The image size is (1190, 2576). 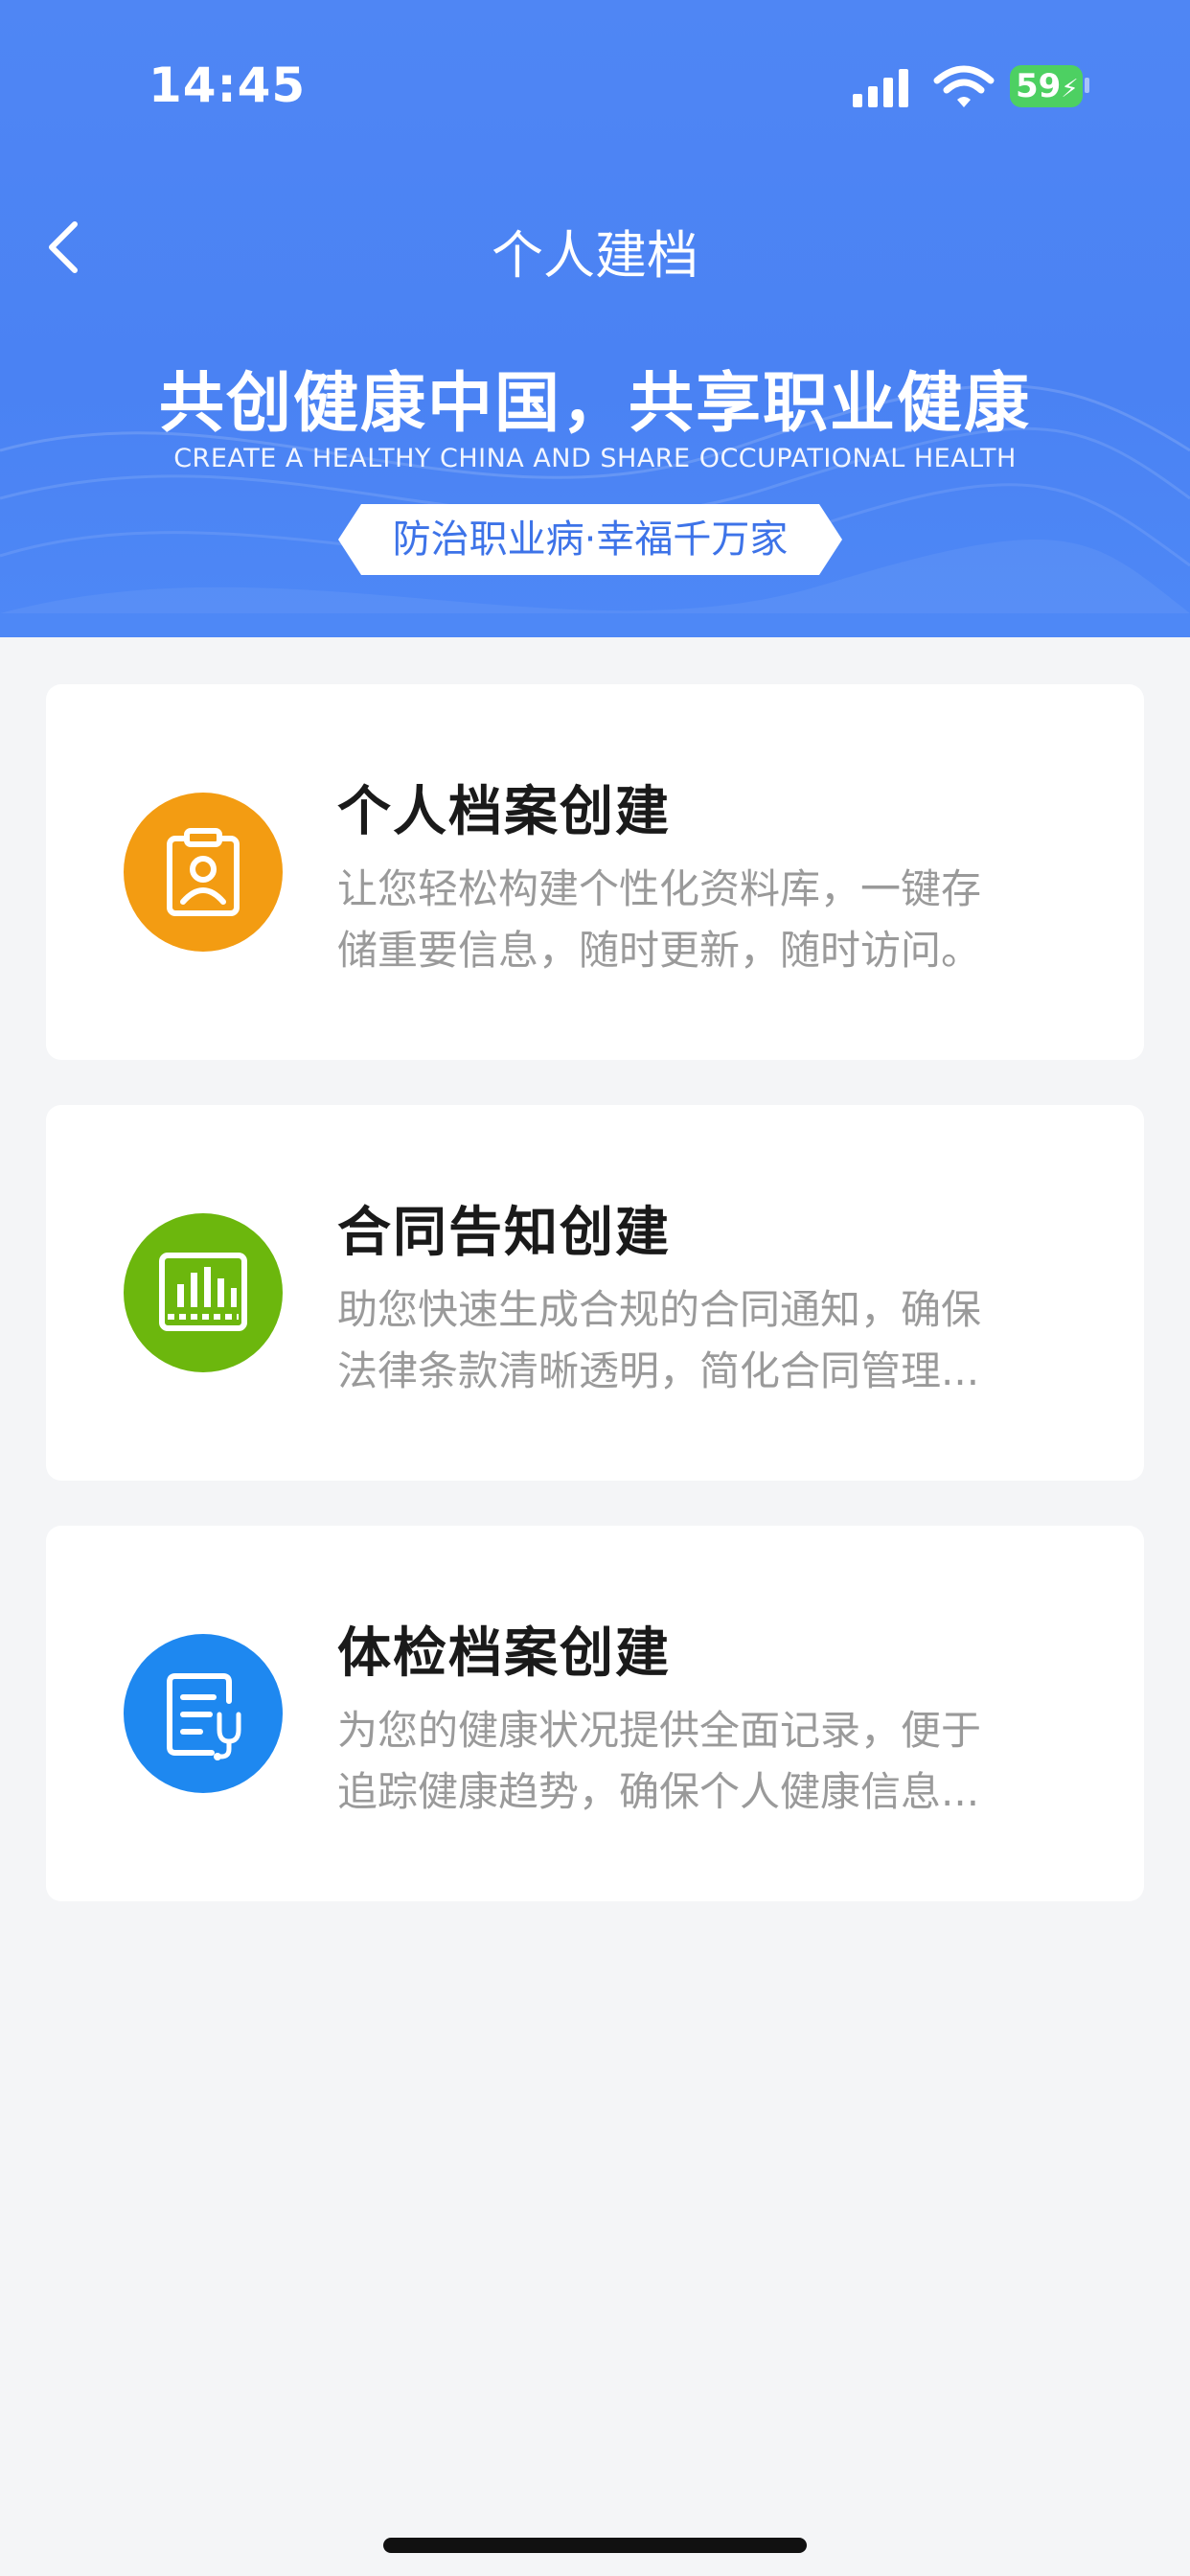 I want to click on card-title: 体检档案创建, so click(x=504, y=1653).